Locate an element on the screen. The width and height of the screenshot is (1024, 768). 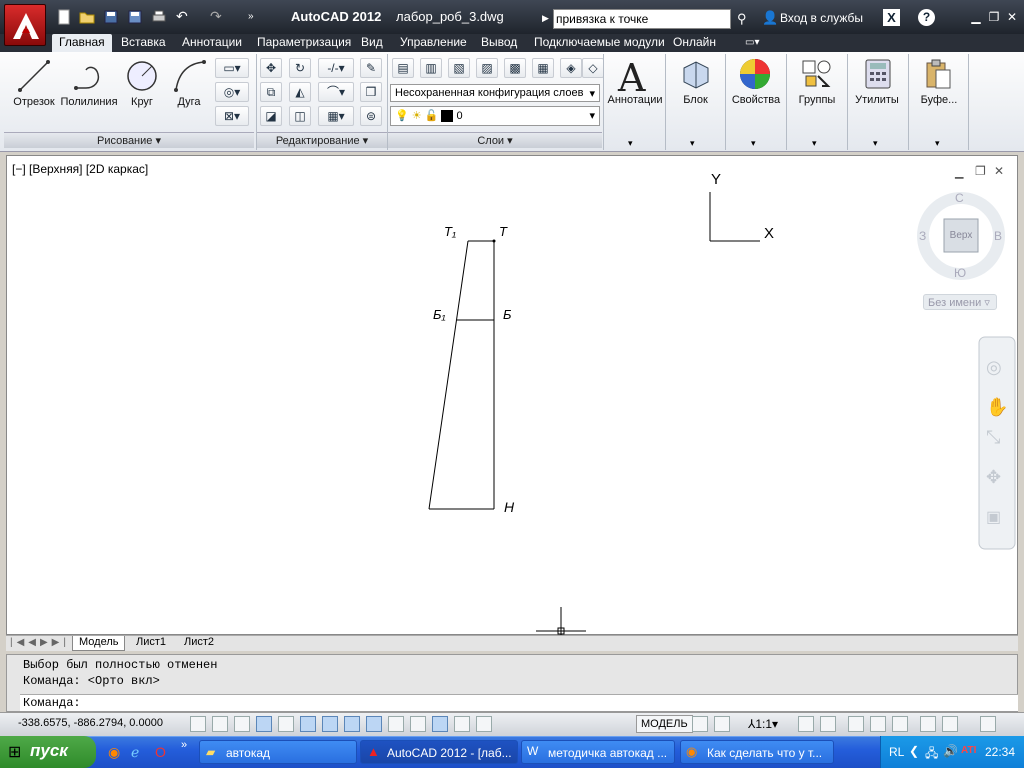
clock: 22:34 is located at coordinates (1000, 752).